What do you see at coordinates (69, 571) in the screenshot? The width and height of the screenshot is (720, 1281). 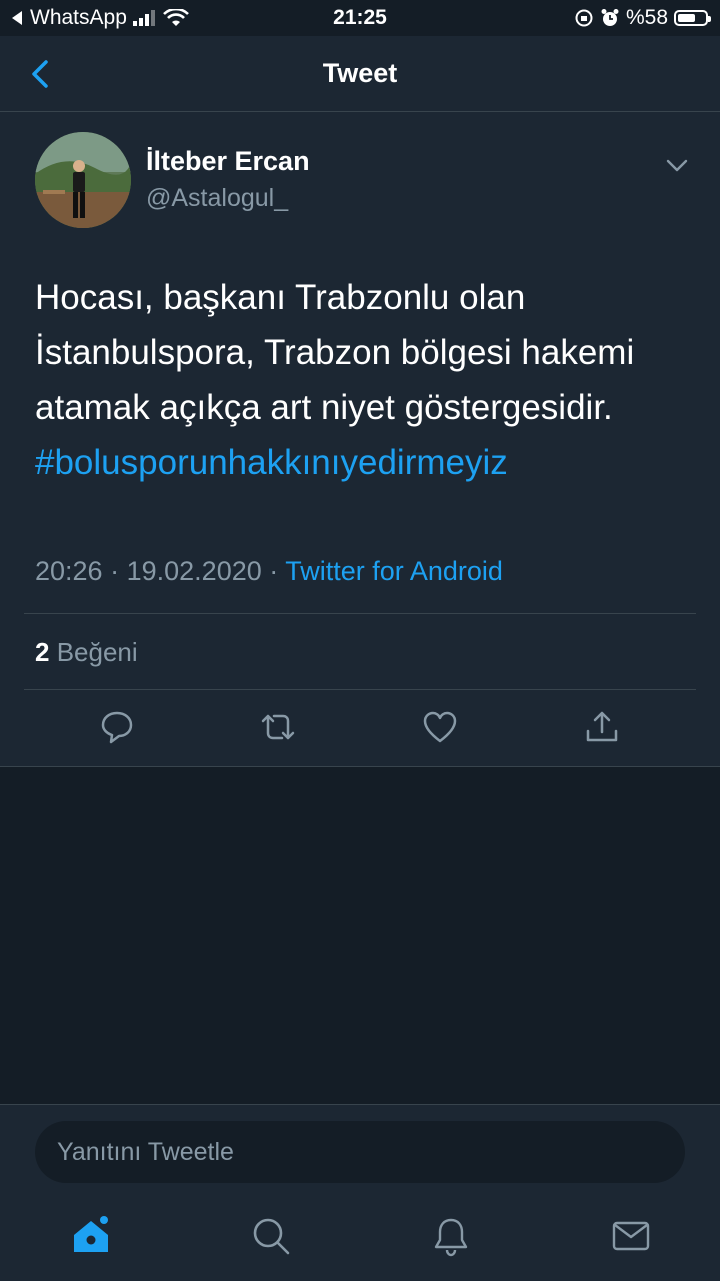 I see `tweet-time: 20:26` at bounding box center [69, 571].